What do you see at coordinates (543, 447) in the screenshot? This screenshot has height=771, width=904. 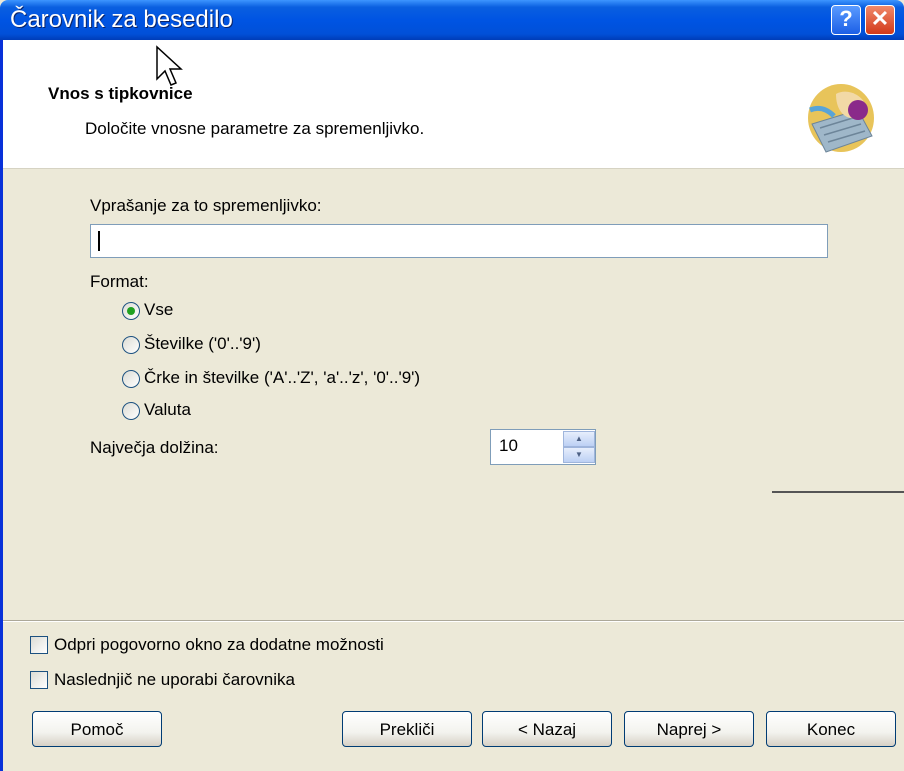 I see `max-length-spinner: 10 ▲ ▼` at bounding box center [543, 447].